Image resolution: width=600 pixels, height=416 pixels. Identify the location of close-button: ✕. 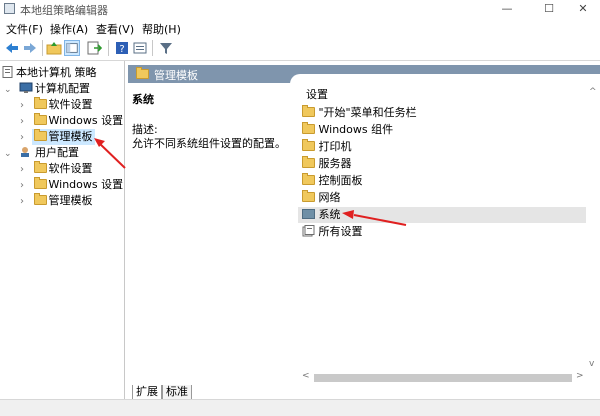
(583, 9).